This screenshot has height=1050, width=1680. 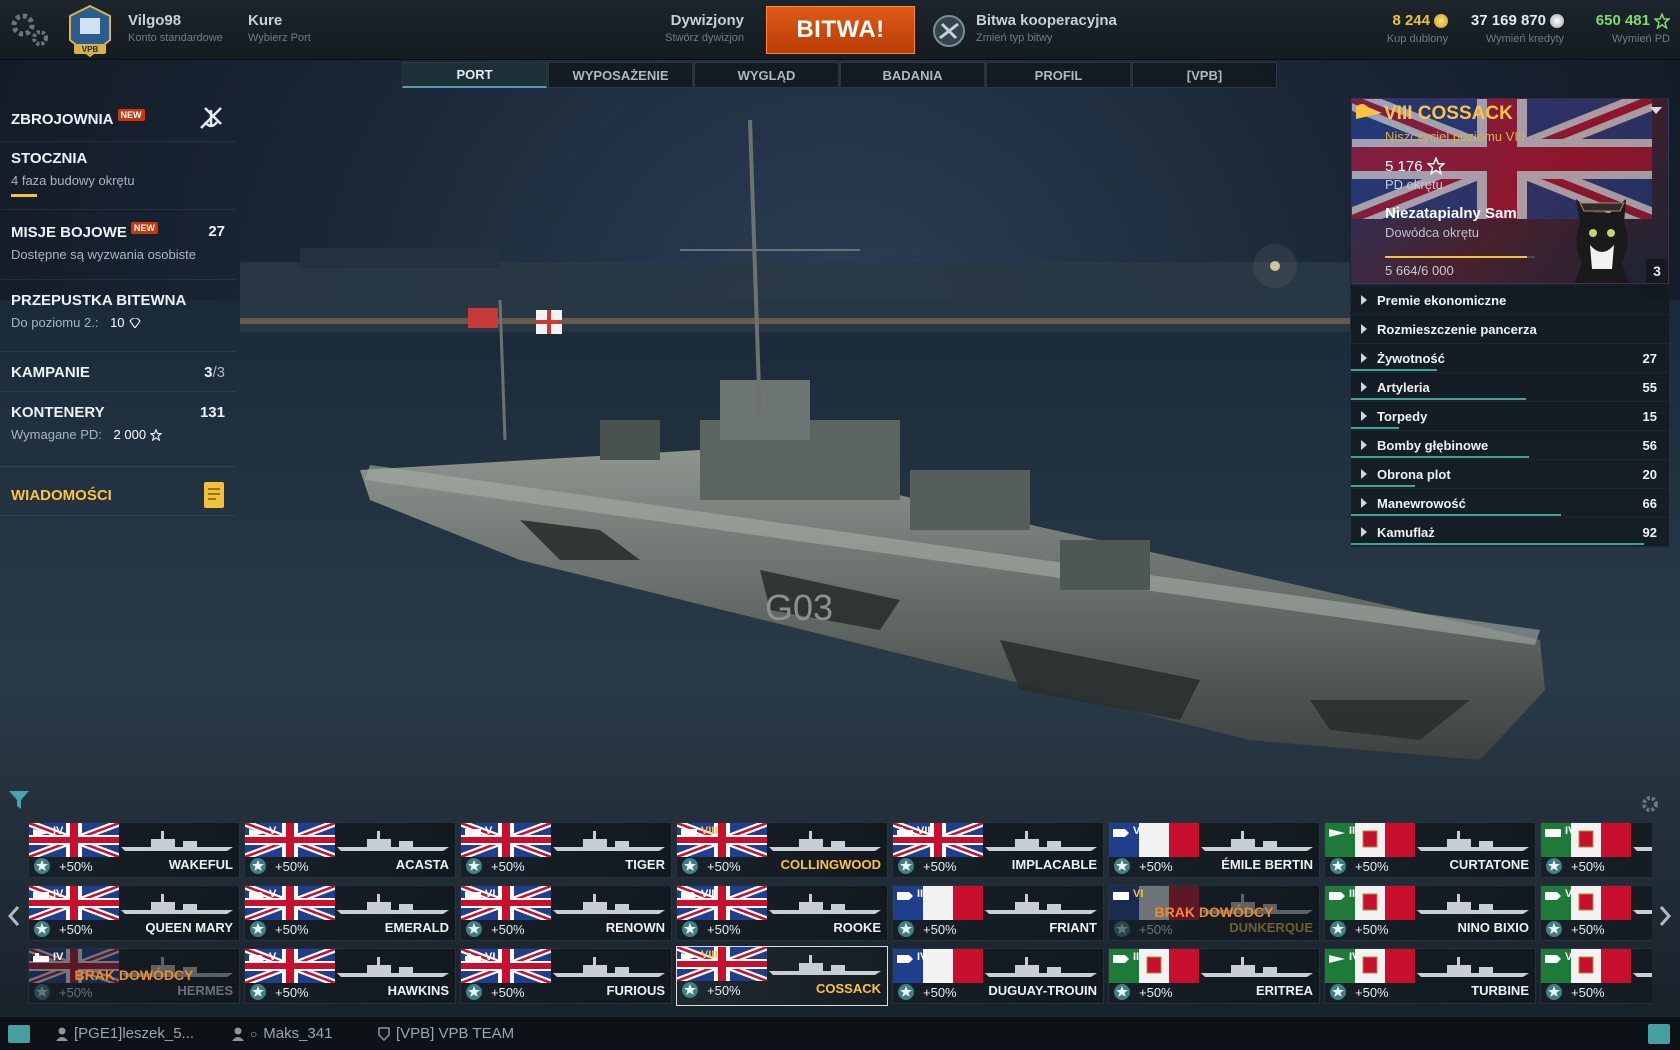 I want to click on tab-appearance: WYGLĄD, so click(x=766, y=75).